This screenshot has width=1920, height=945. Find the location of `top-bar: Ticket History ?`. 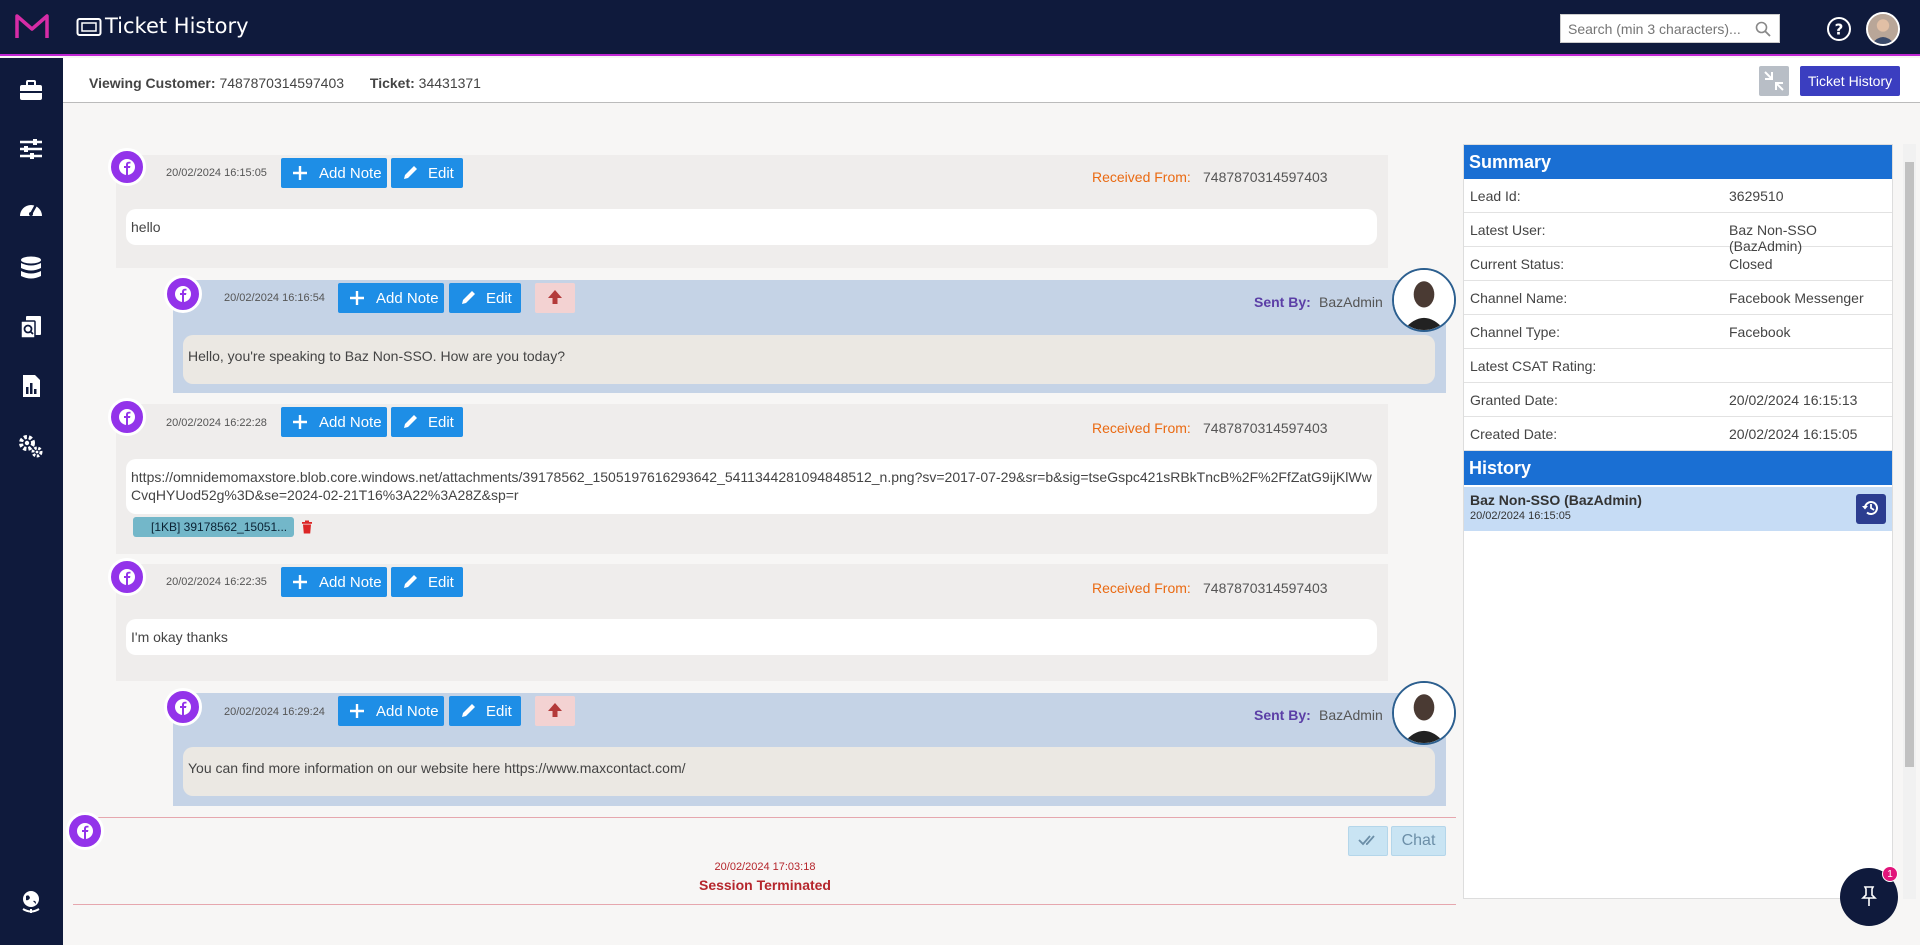

top-bar: Ticket History ? is located at coordinates (960, 28).